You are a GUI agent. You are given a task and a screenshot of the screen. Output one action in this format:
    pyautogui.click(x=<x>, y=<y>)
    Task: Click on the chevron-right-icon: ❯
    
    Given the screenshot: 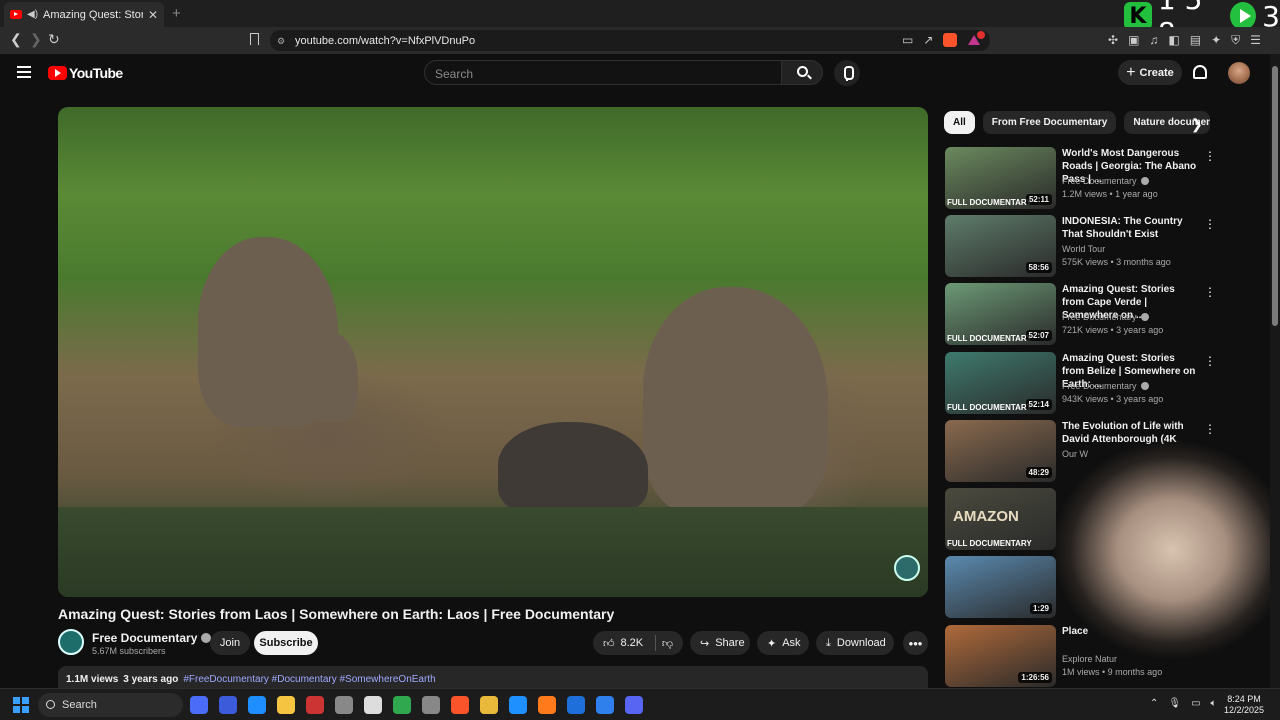 What is the action you would take?
    pyautogui.click(x=1197, y=124)
    